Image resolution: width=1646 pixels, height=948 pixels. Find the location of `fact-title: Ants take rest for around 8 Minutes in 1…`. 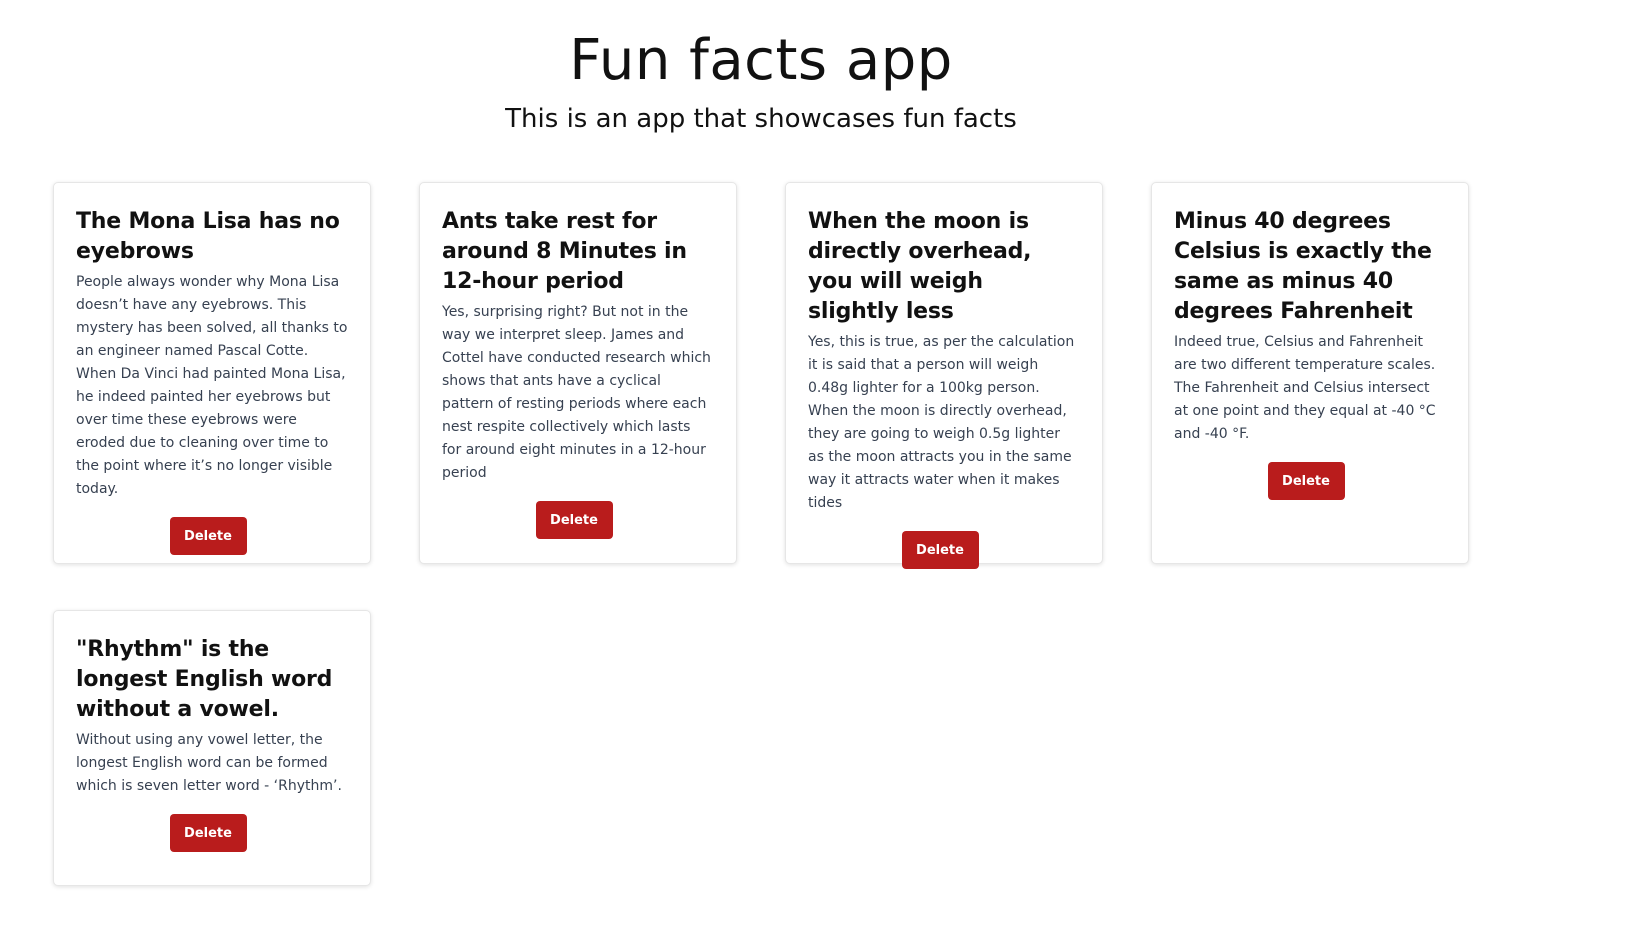

fact-title: Ants take rest for around 8 Minutes in 1… is located at coordinates (564, 251).